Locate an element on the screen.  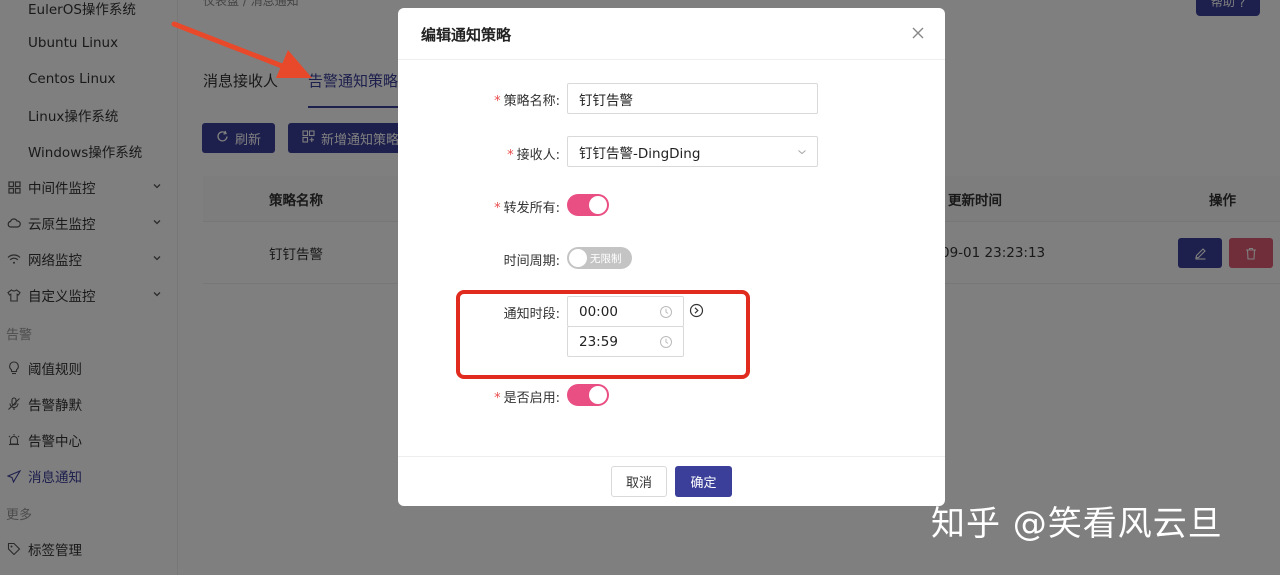
receiver-label: * 接收人: is located at coordinates (479, 153).